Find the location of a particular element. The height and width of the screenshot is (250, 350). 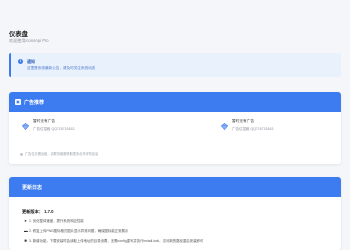

ads-note: 广告位长期出租，请联系客服获取更多合作详情信息 is located at coordinates (59, 153).